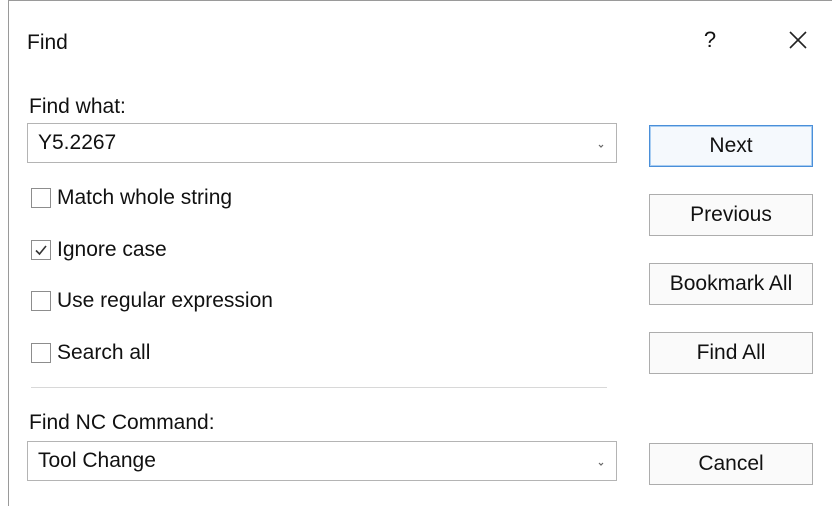  What do you see at coordinates (731, 215) in the screenshot?
I see `previous-button: Previous` at bounding box center [731, 215].